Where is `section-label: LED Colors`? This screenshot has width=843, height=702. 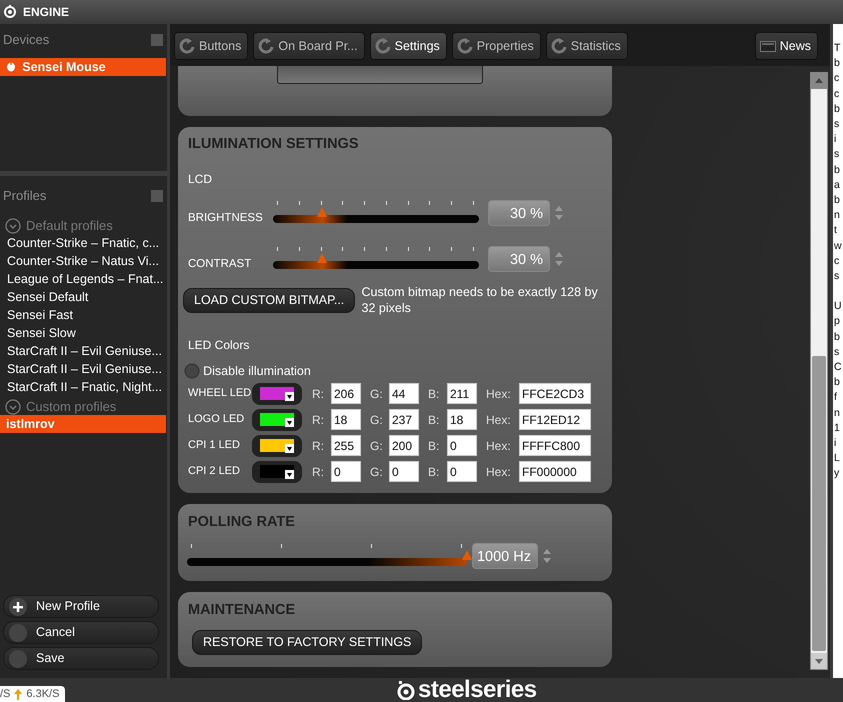 section-label: LED Colors is located at coordinates (219, 345).